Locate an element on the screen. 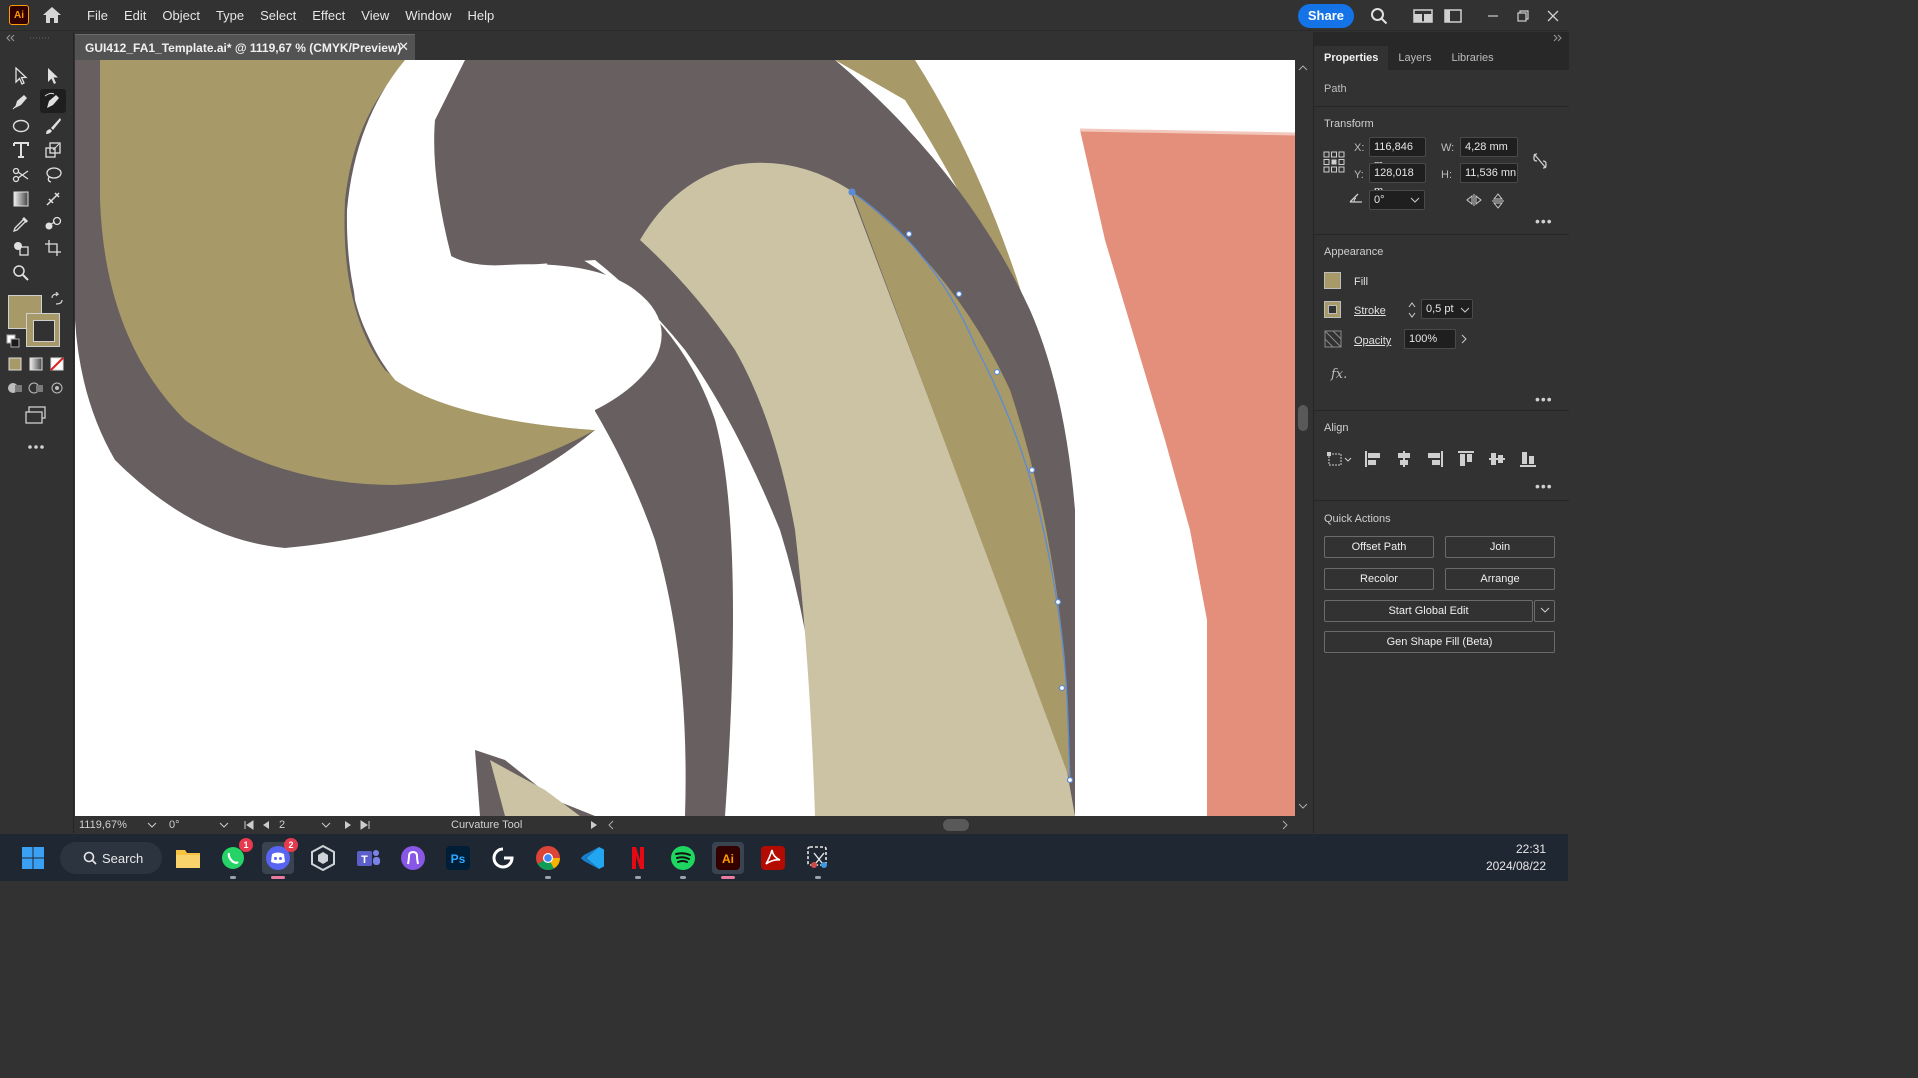  draw-normal-icon is located at coordinates (15, 388).